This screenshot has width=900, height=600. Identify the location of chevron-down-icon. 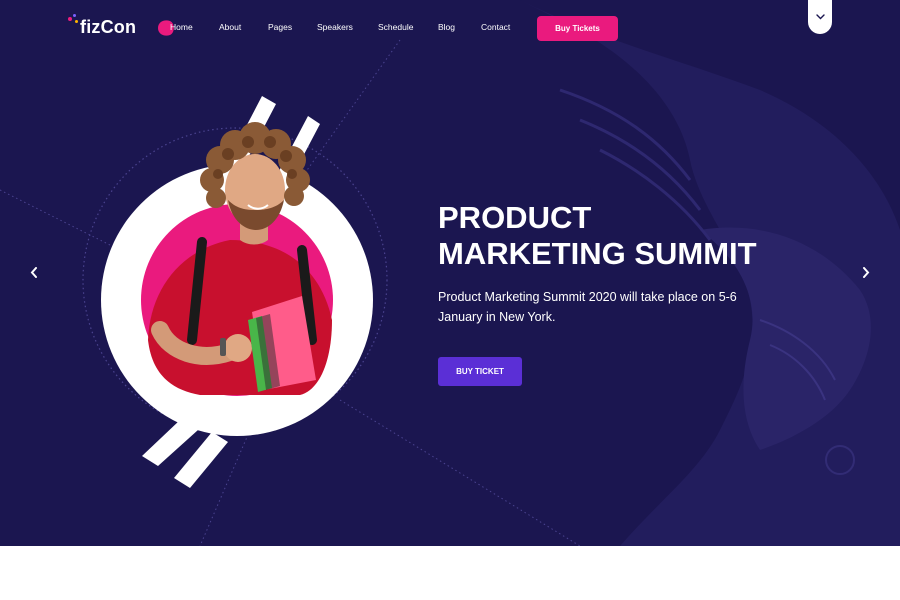
(820, 17).